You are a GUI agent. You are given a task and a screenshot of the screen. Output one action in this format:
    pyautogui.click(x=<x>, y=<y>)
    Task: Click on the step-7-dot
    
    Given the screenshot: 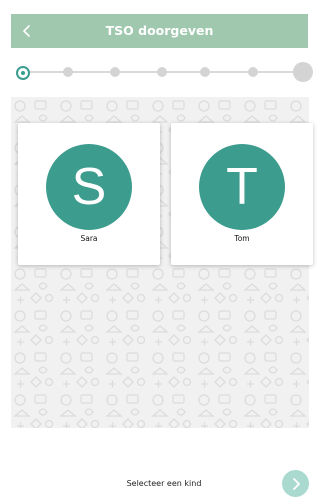 What is the action you would take?
    pyautogui.click(x=303, y=72)
    